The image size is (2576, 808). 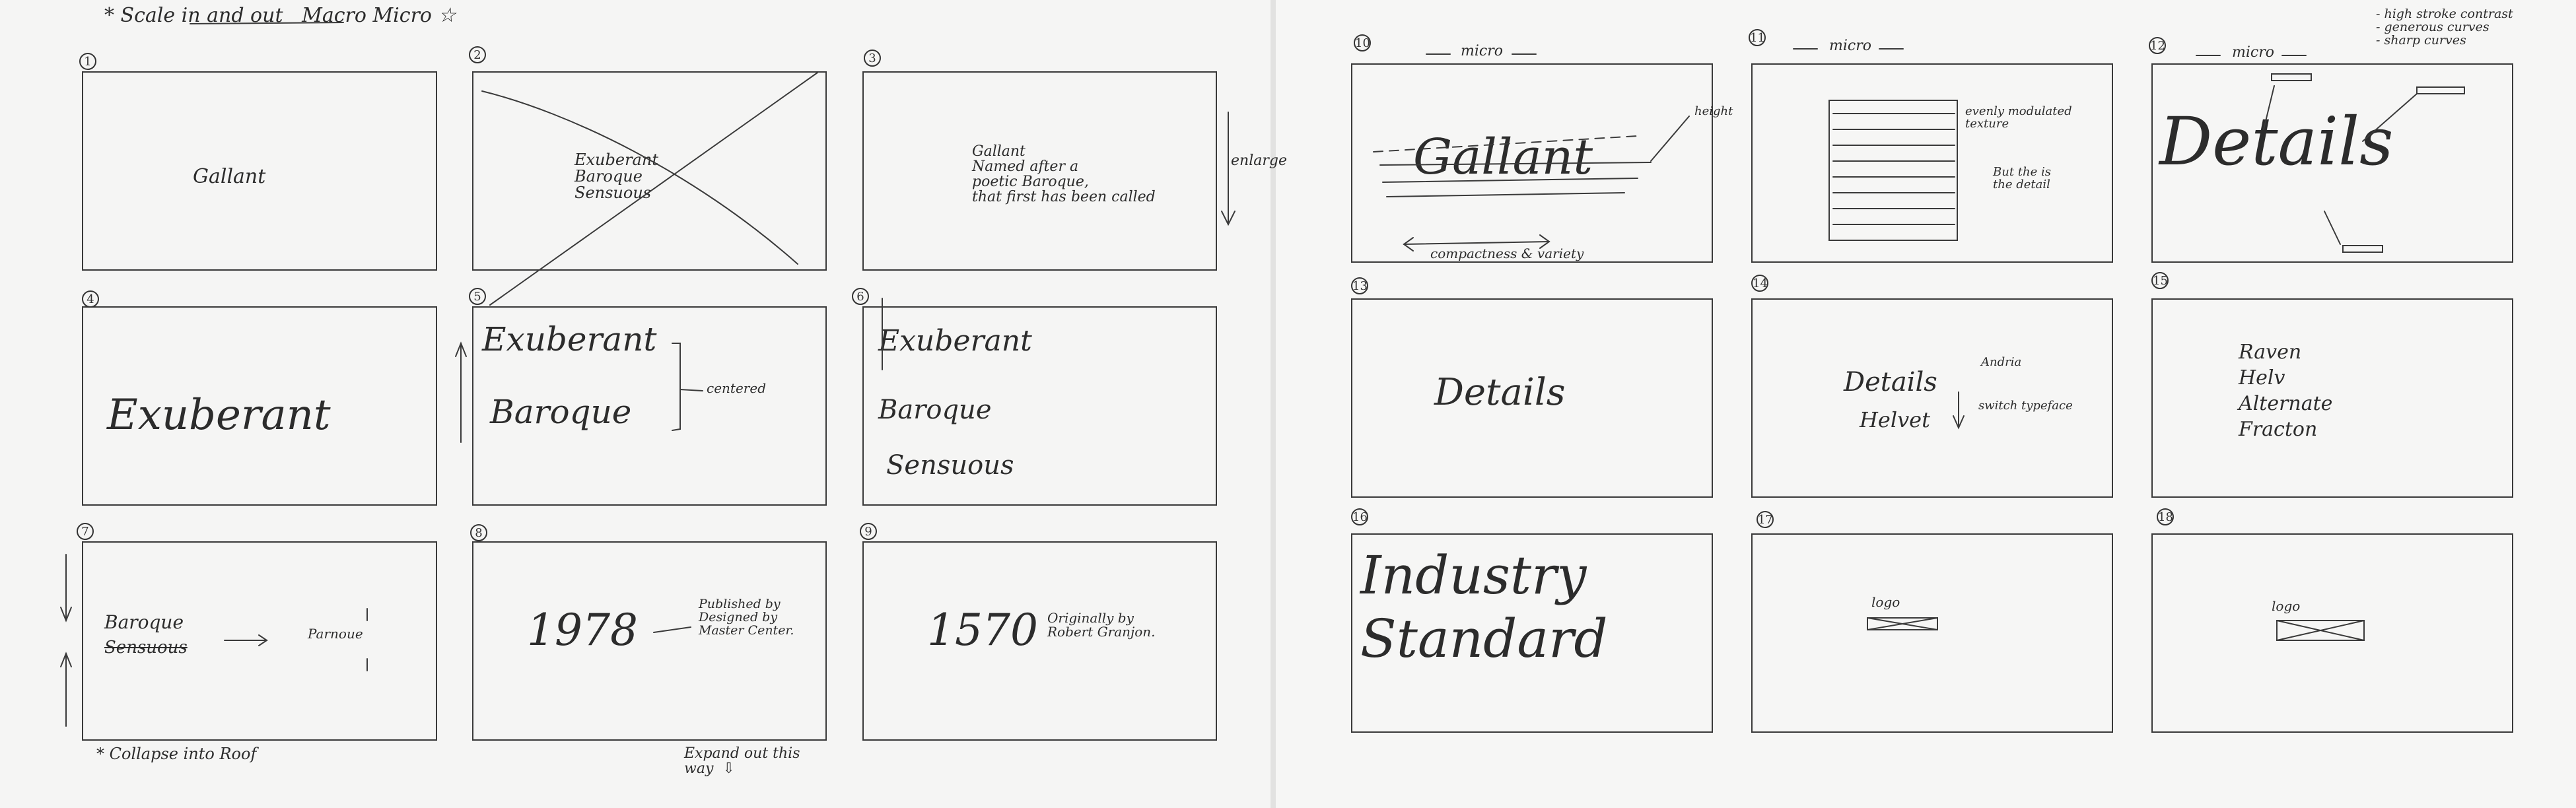 I want to click on frame-number: 6, so click(x=861, y=296).